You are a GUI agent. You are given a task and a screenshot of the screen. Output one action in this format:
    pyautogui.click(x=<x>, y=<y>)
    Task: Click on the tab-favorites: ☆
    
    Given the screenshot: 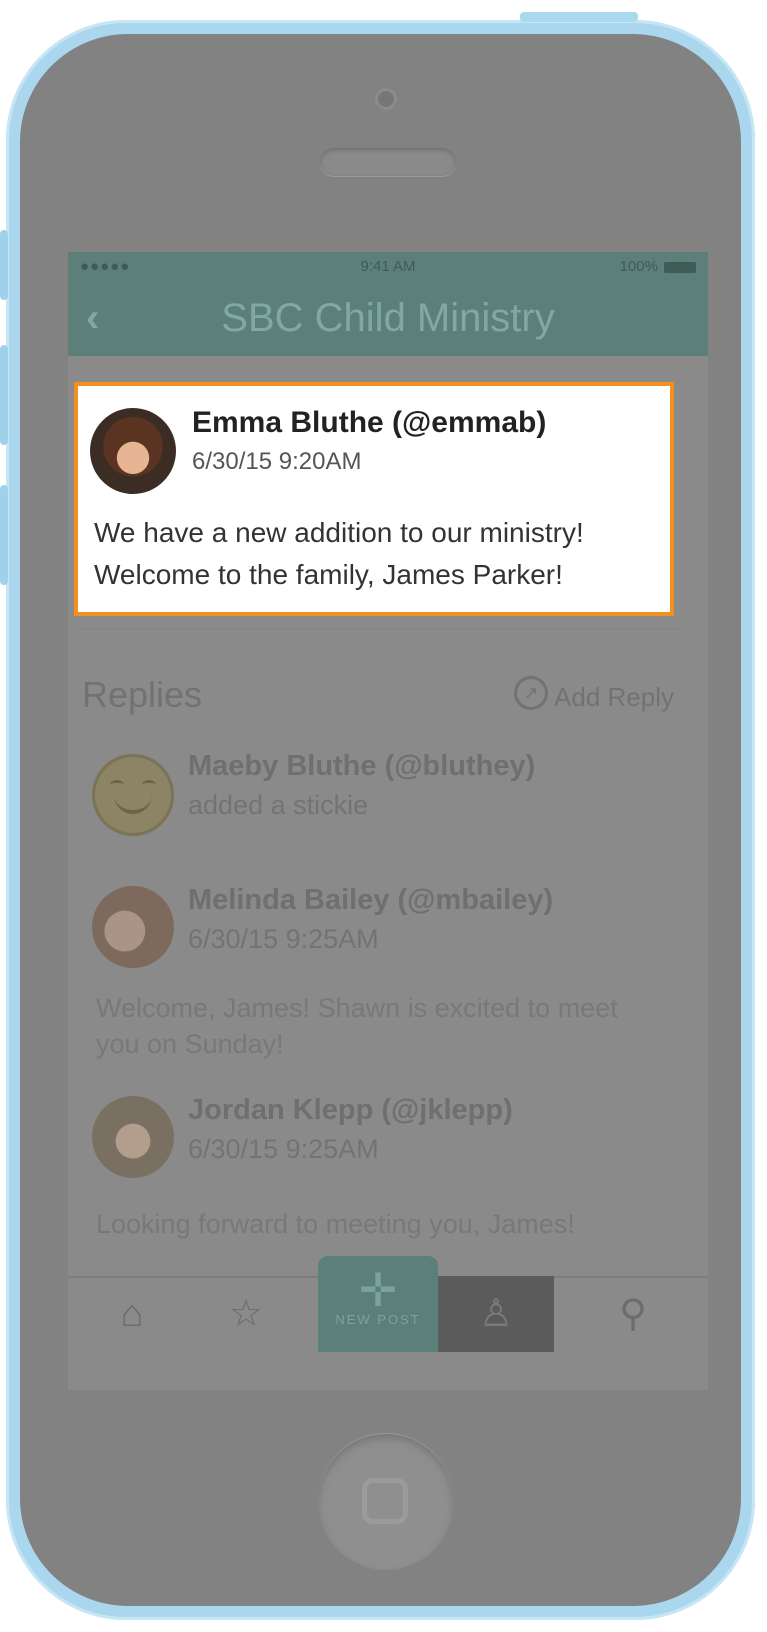 What is the action you would take?
    pyautogui.click(x=246, y=1314)
    